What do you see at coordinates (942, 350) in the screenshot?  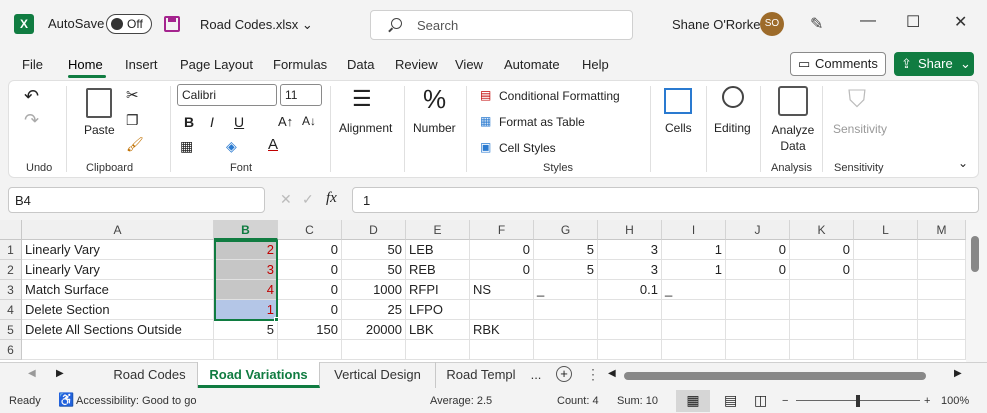 I see `cell-m6` at bounding box center [942, 350].